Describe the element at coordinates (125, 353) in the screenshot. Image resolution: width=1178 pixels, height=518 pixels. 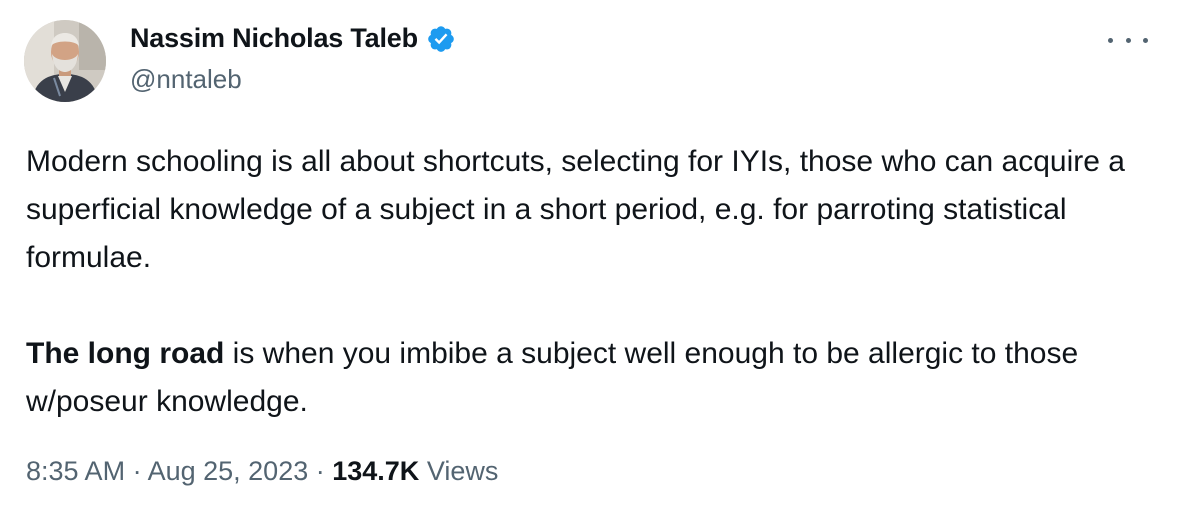
I see `tweet-bold-phrase: The long road` at that location.